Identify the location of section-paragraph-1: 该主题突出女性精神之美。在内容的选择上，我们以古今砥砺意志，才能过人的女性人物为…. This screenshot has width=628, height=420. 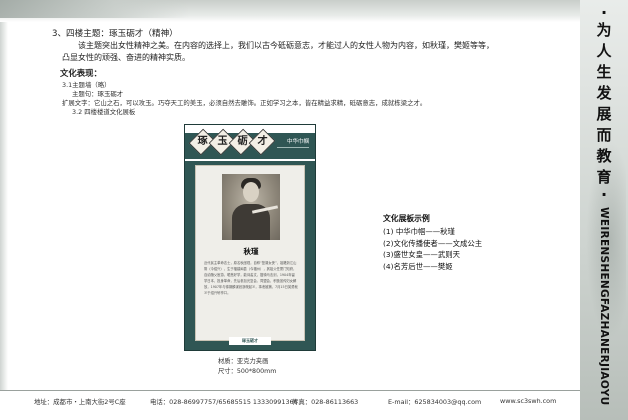
(286, 45).